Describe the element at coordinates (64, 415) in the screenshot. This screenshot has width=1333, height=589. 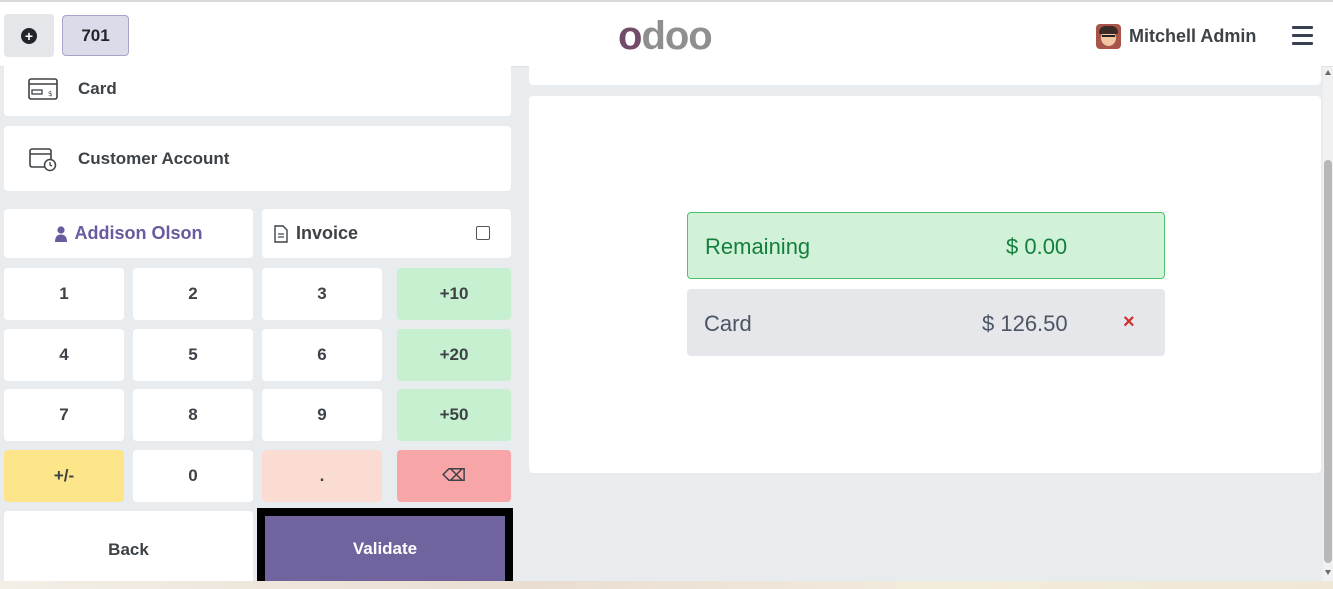
I see `numpad-key-7: 7` at that location.